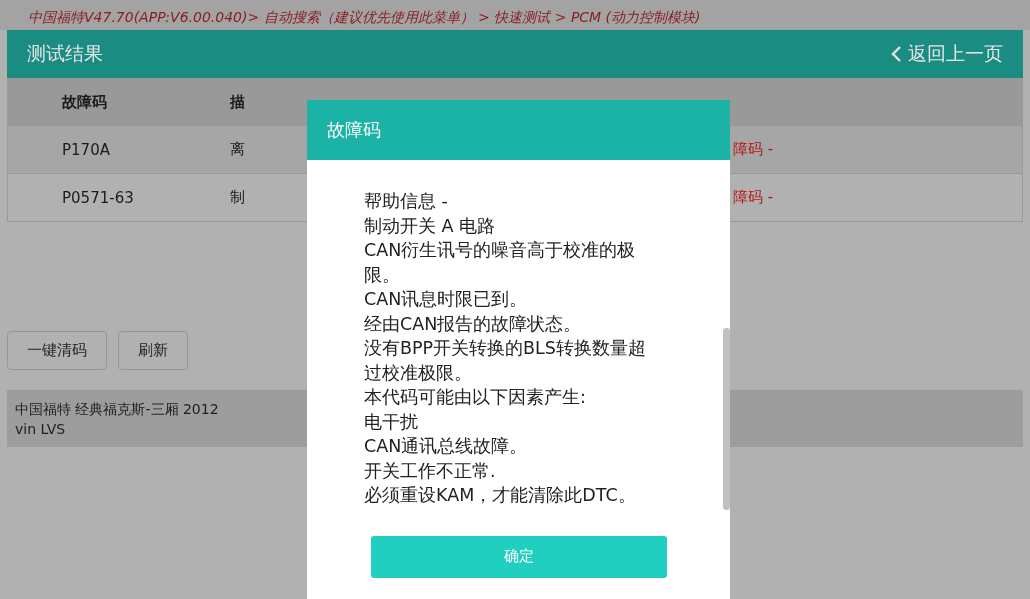 Image resolution: width=1030 pixels, height=599 pixels. What do you see at coordinates (40, 429) in the screenshot?
I see `vin-text: vin LVS` at bounding box center [40, 429].